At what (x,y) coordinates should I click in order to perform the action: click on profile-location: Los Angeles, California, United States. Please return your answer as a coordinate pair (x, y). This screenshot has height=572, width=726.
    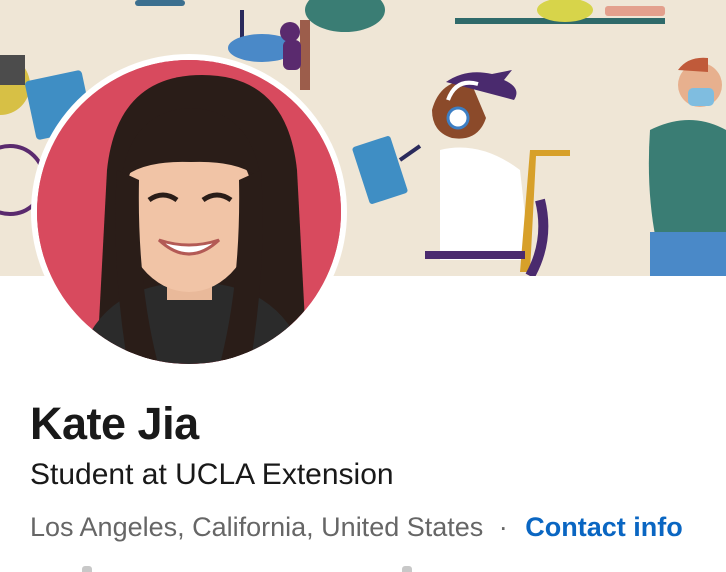
    Looking at the image, I should click on (257, 527).